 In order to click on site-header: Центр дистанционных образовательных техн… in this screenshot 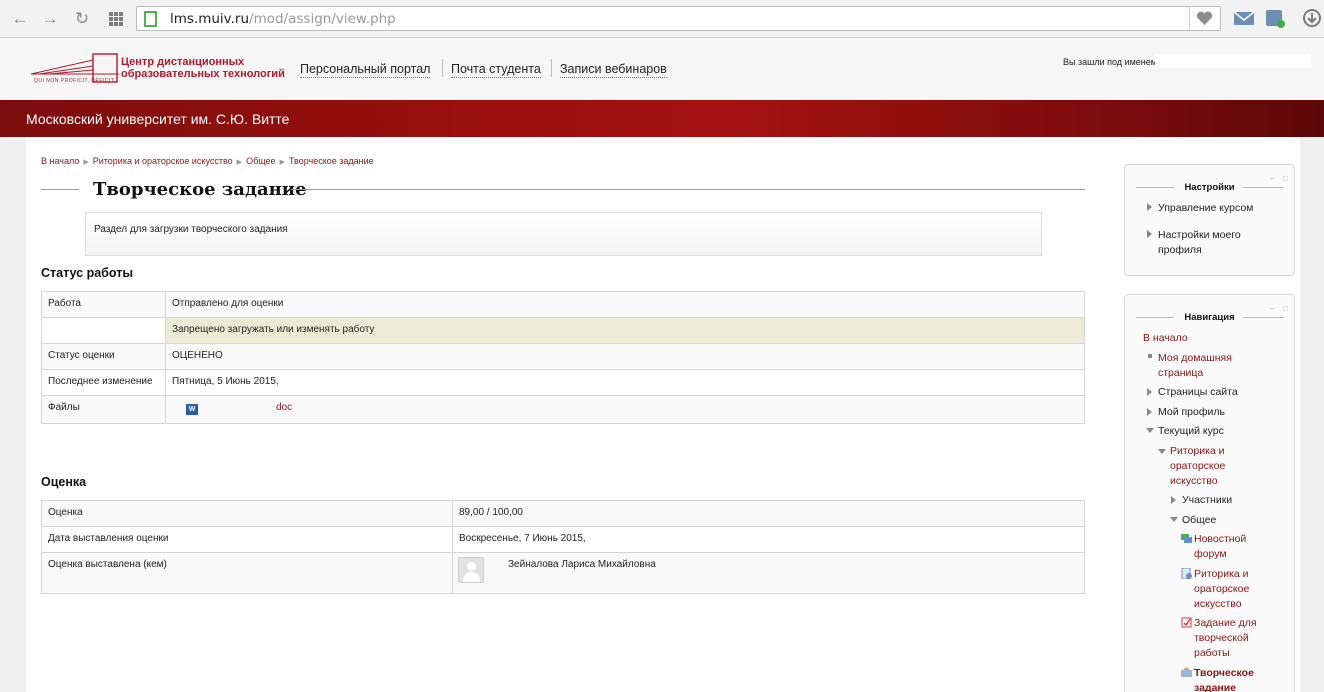, I will do `click(662, 69)`.